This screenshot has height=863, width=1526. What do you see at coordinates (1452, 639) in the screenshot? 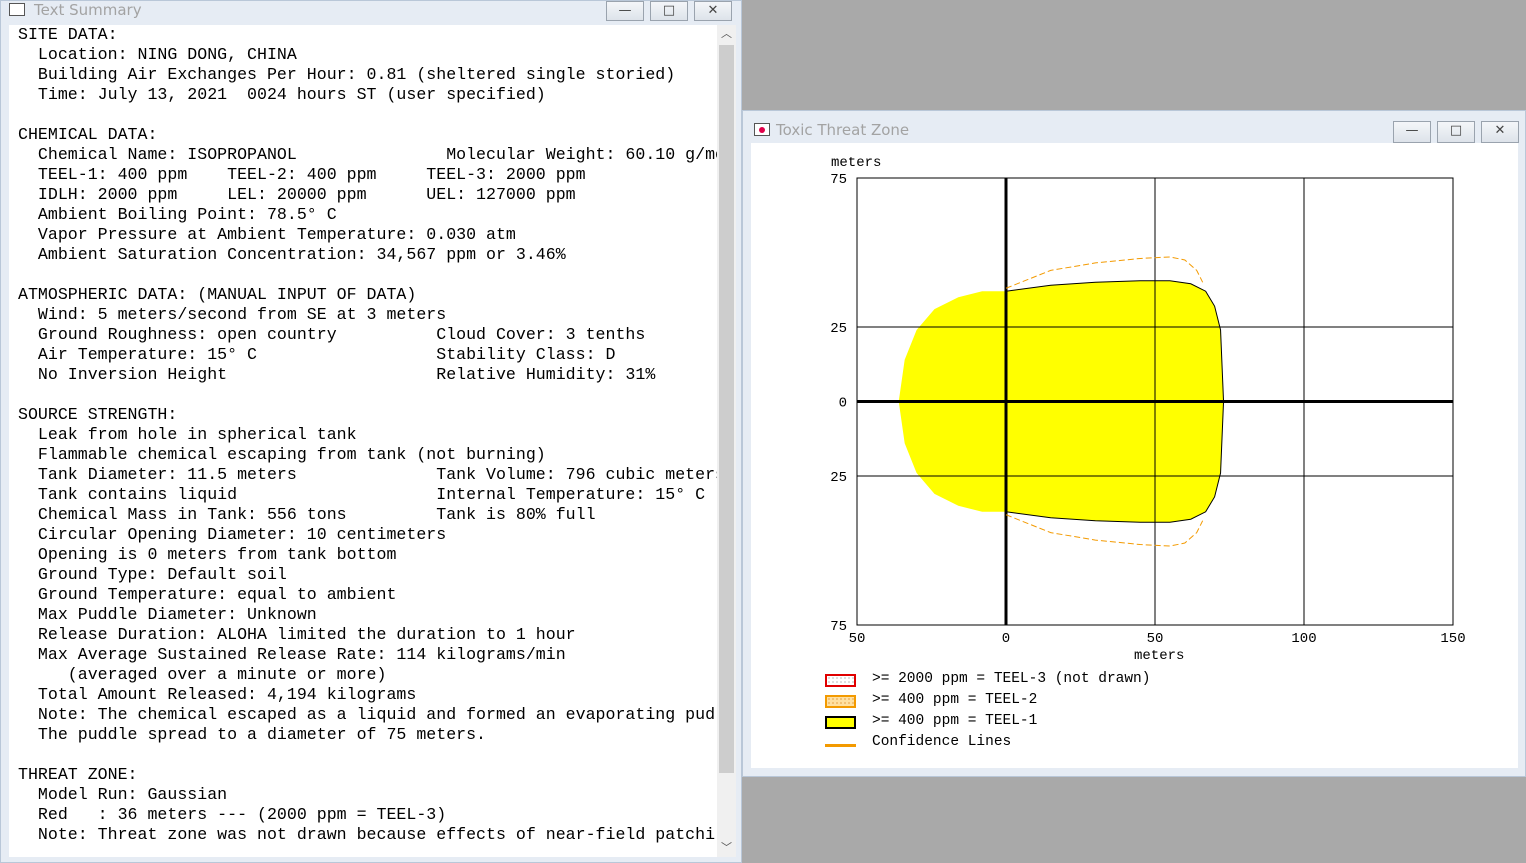
I see `x-tick-label: 150` at bounding box center [1452, 639].